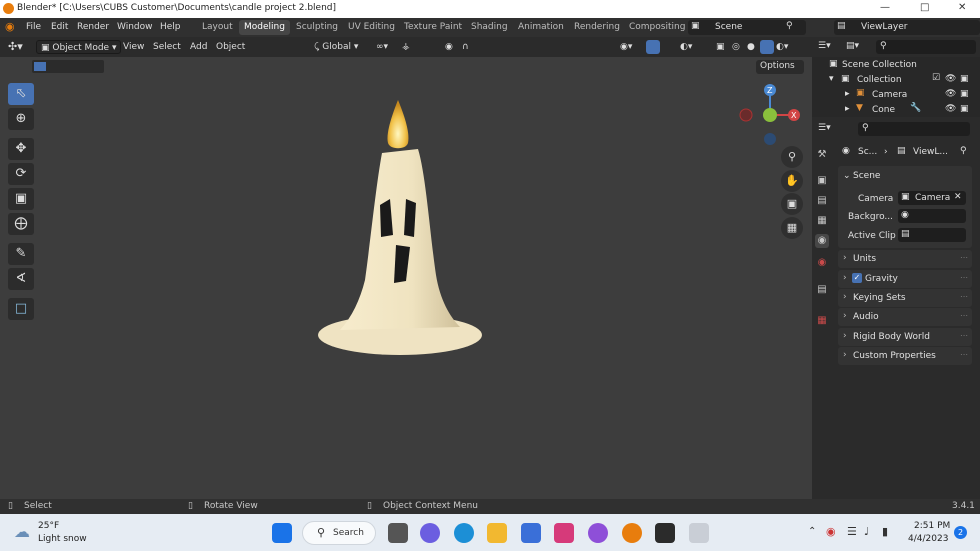  What do you see at coordinates (699, 533) in the screenshot?
I see `snipping-tool-icon` at bounding box center [699, 533].